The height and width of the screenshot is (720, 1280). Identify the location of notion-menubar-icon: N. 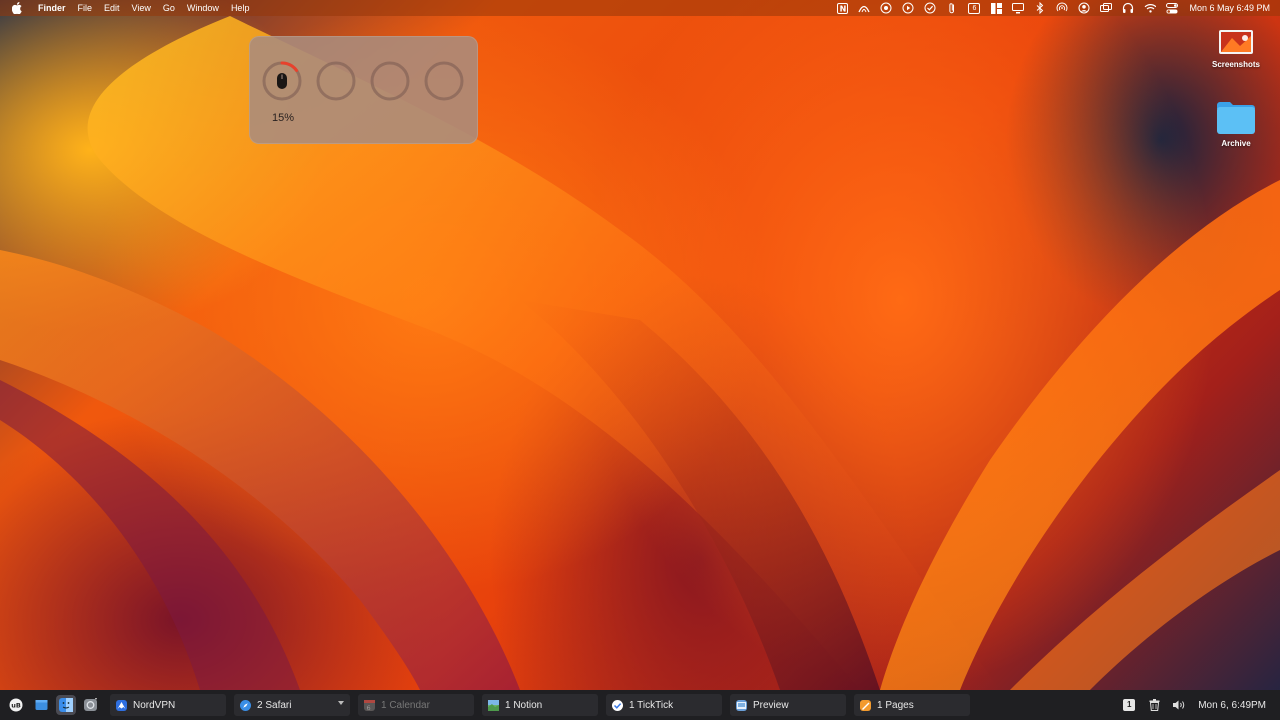
(842, 8).